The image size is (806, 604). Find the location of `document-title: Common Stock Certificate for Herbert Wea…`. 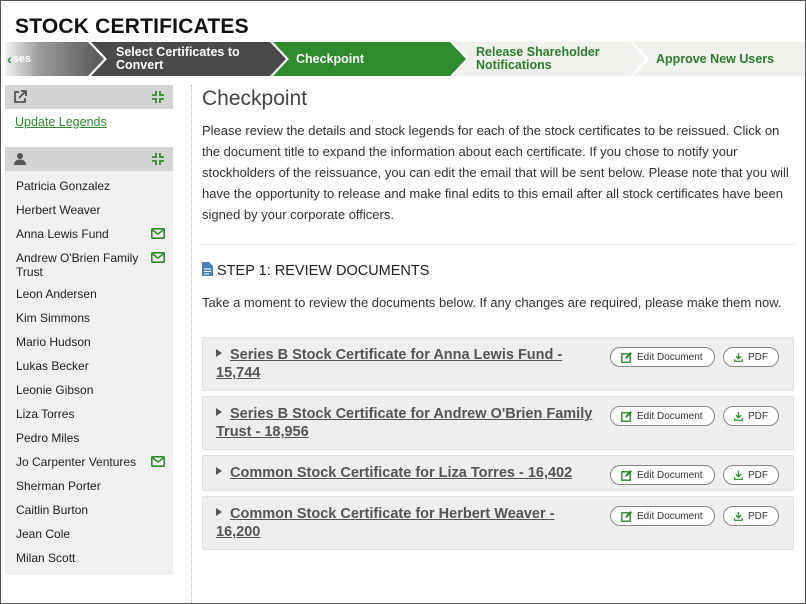

document-title: Common Stock Certificate for Herbert Wea… is located at coordinates (385, 523).